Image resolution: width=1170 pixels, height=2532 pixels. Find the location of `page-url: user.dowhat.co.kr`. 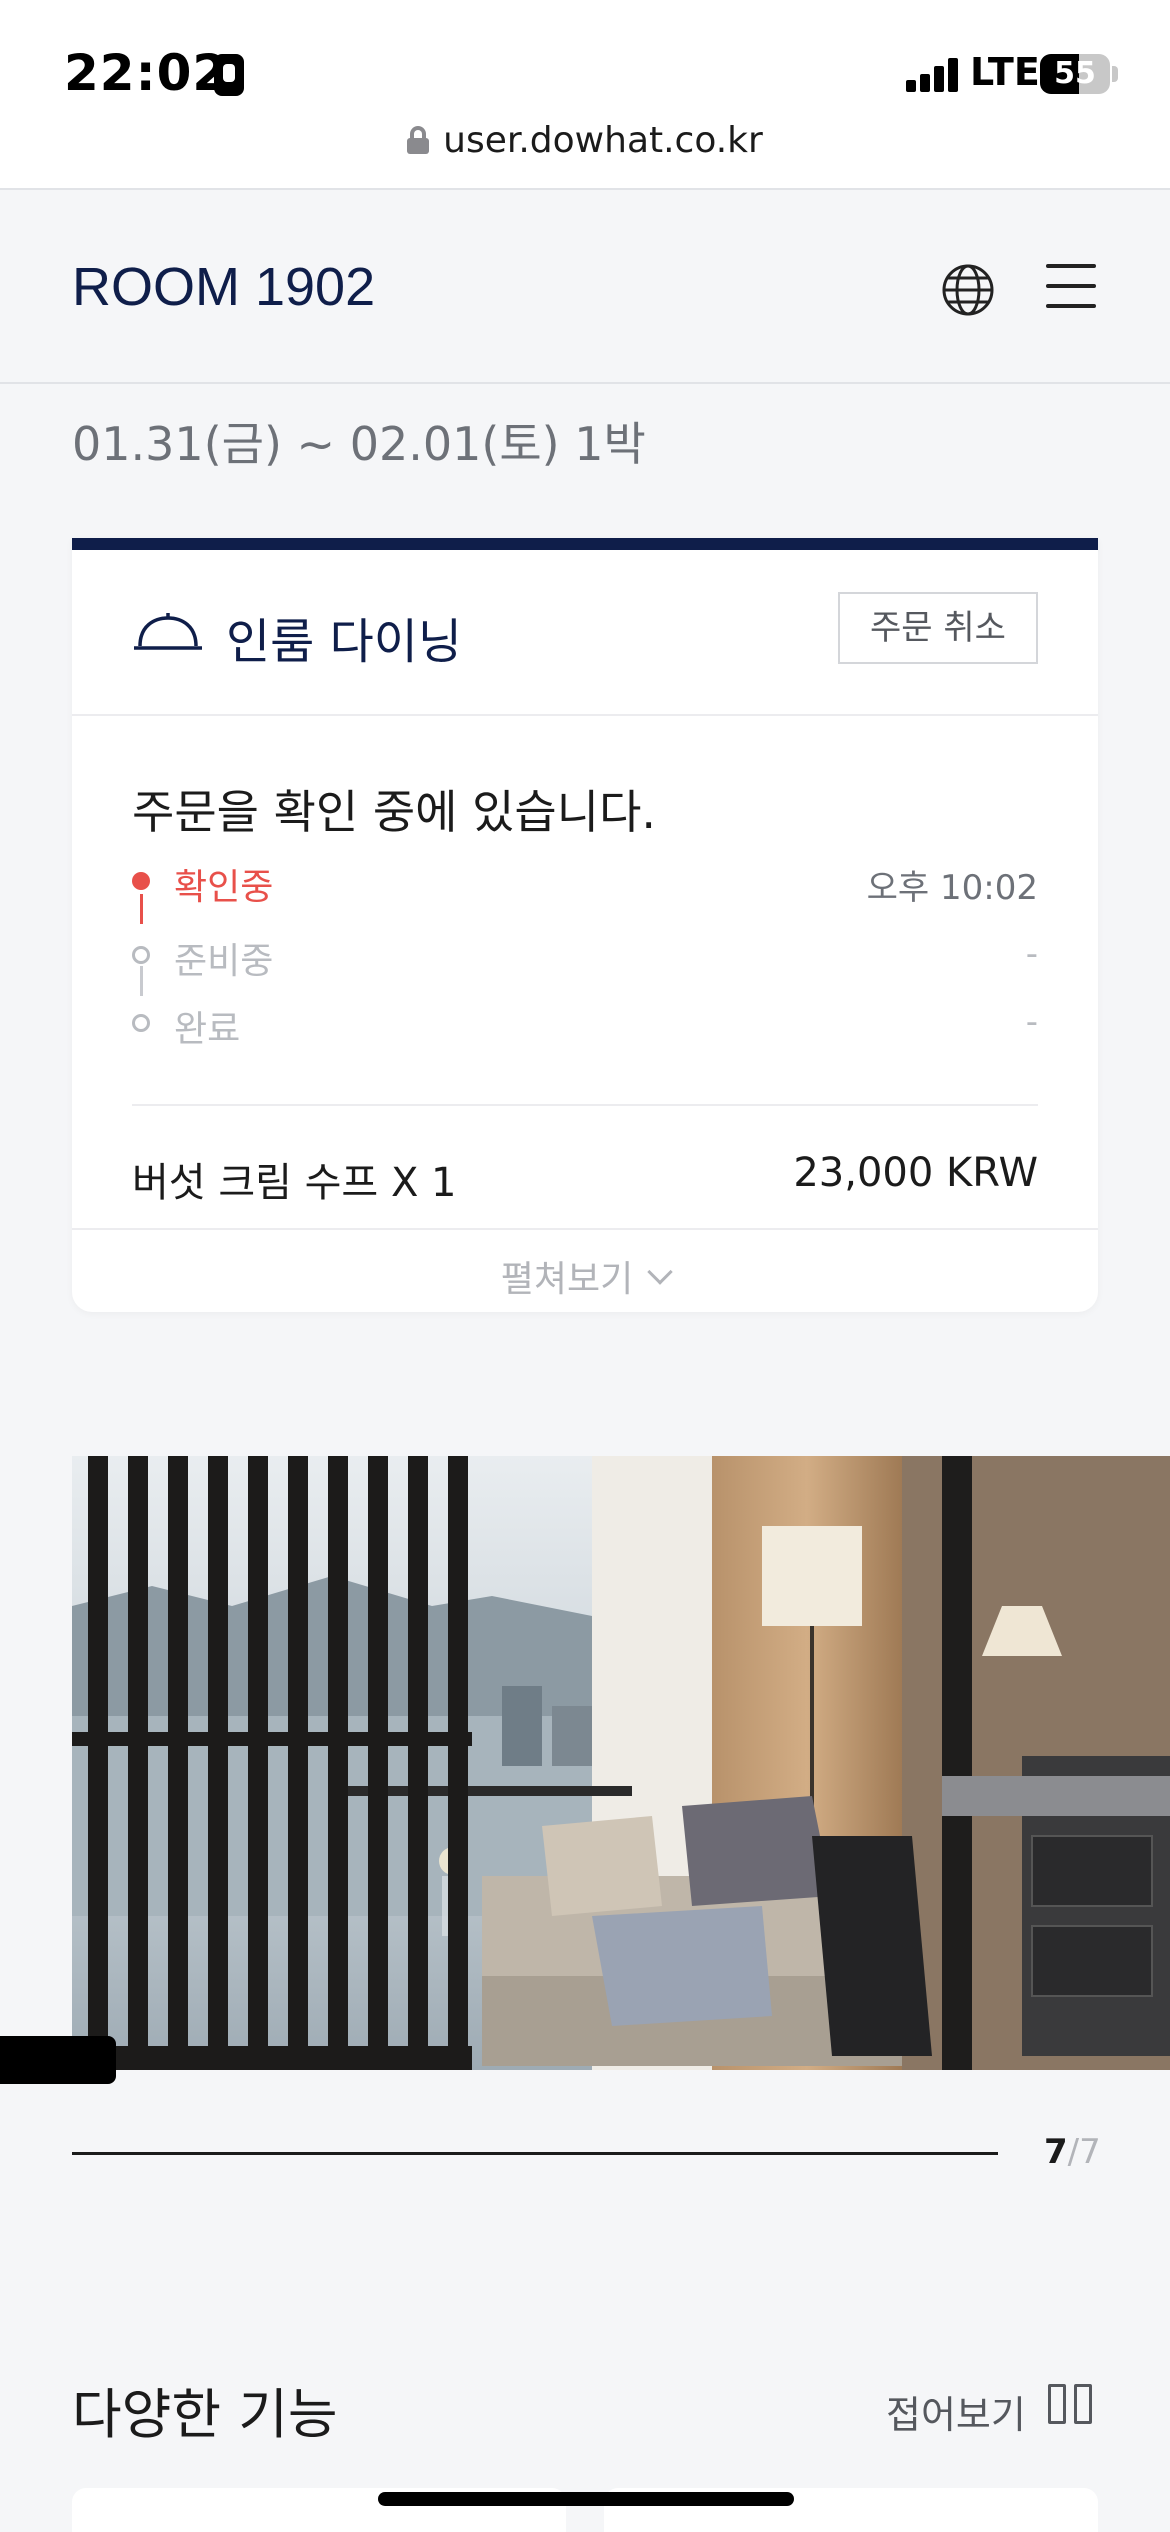

page-url: user.dowhat.co.kr is located at coordinates (603, 140).